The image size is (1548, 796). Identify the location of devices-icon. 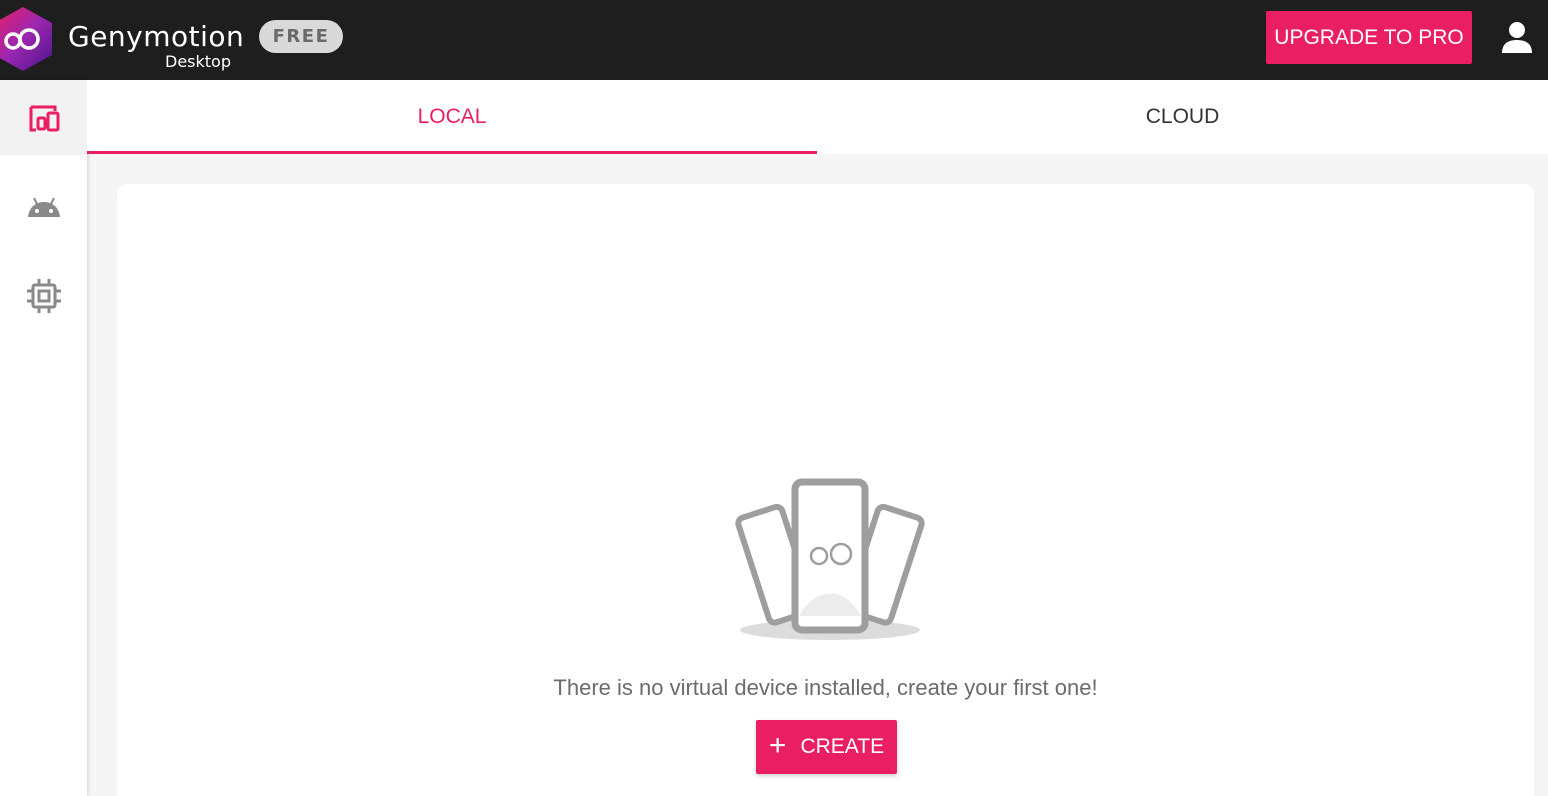
(44, 118).